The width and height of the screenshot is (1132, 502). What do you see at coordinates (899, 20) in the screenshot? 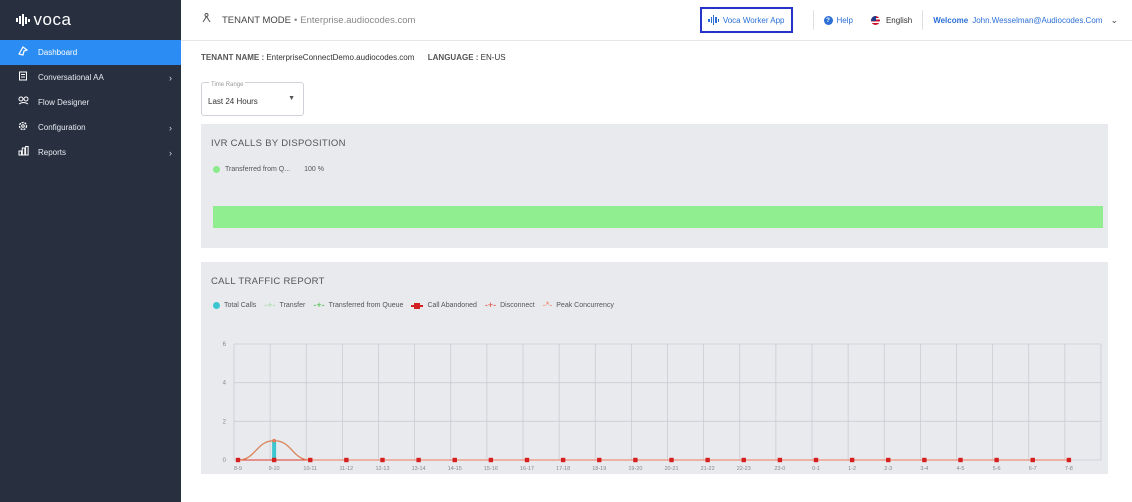
I see `language-label: English` at bounding box center [899, 20].